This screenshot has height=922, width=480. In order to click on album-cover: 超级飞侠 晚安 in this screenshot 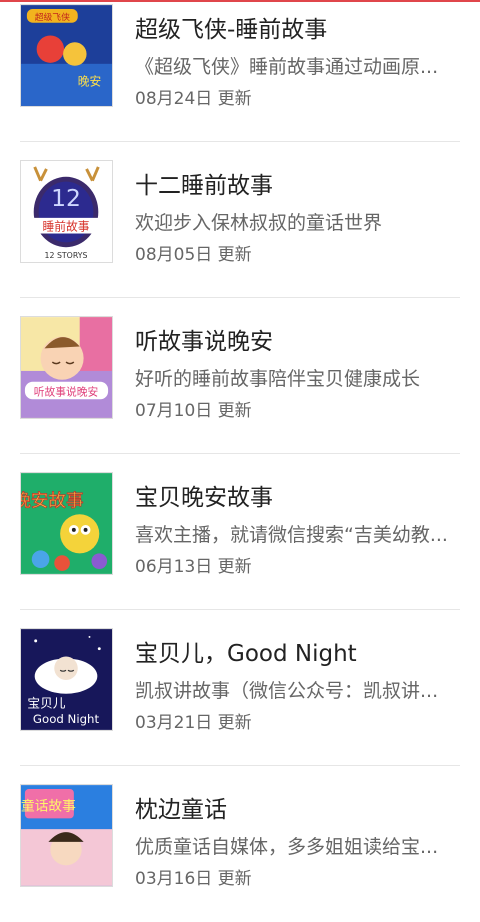, I will do `click(66, 55)`.